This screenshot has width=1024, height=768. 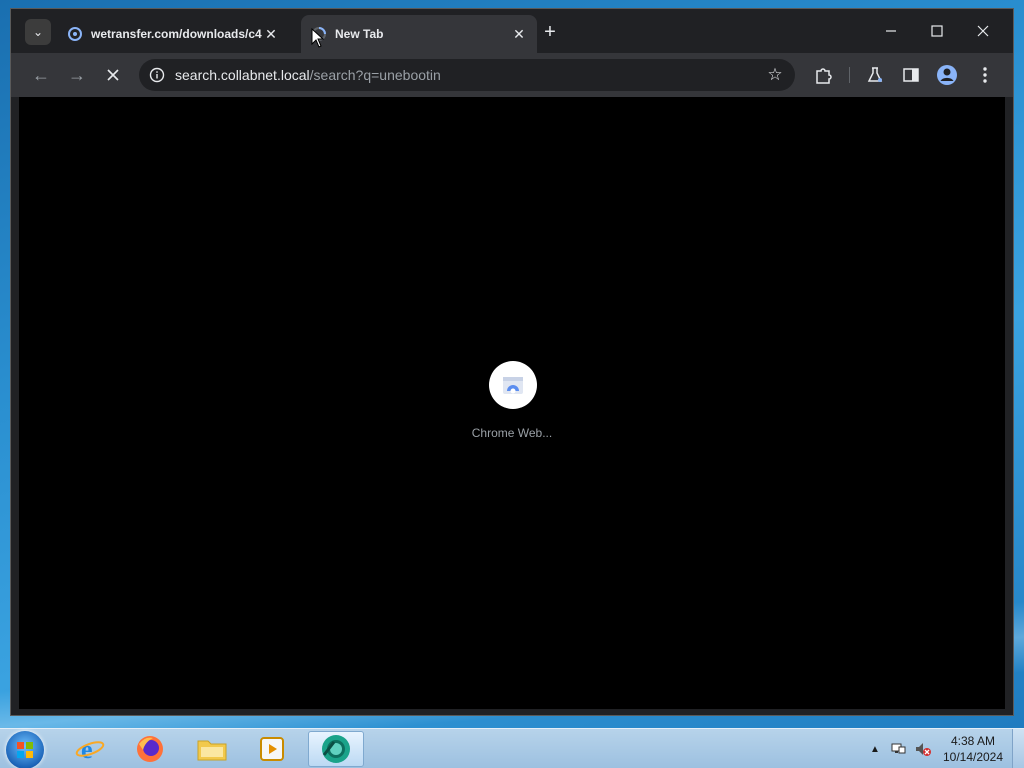 I want to click on windows-logo-icon, so click(x=25, y=750).